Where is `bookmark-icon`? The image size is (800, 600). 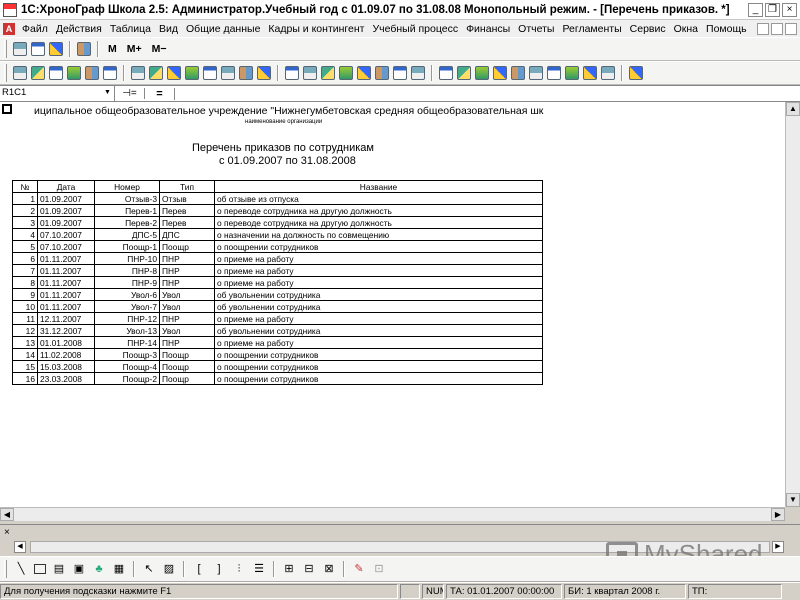 bookmark-icon is located at coordinates (636, 73).